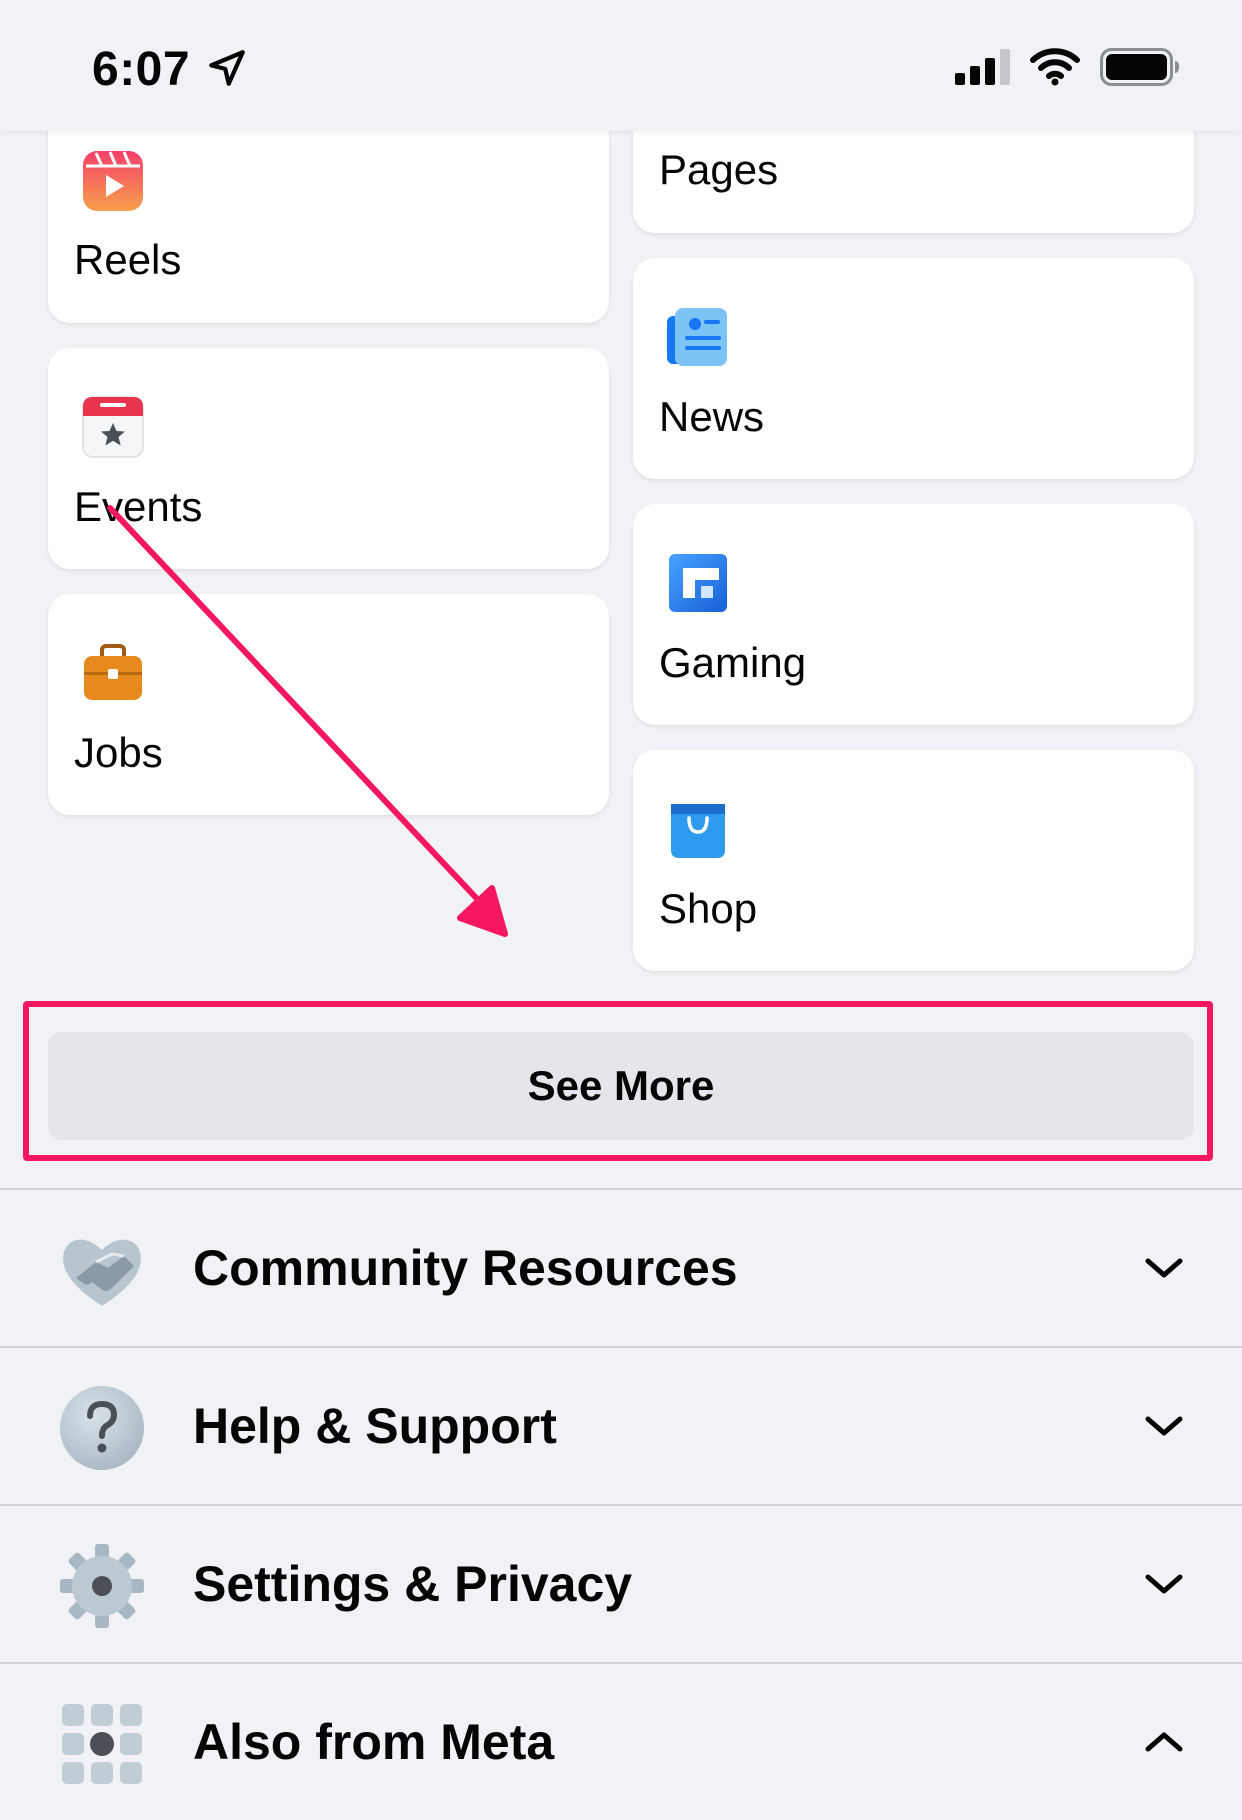  I want to click on shortcut-card-shop: Shop, so click(913, 860).